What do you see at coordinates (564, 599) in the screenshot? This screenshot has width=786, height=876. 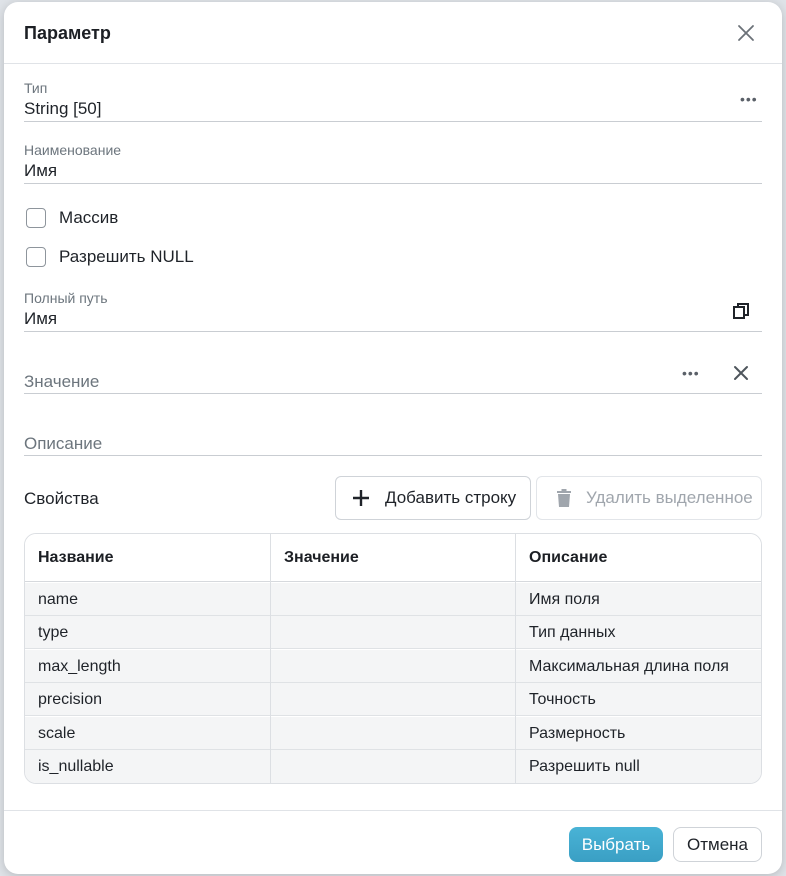 I see `cell-description: Имя поля` at bounding box center [564, 599].